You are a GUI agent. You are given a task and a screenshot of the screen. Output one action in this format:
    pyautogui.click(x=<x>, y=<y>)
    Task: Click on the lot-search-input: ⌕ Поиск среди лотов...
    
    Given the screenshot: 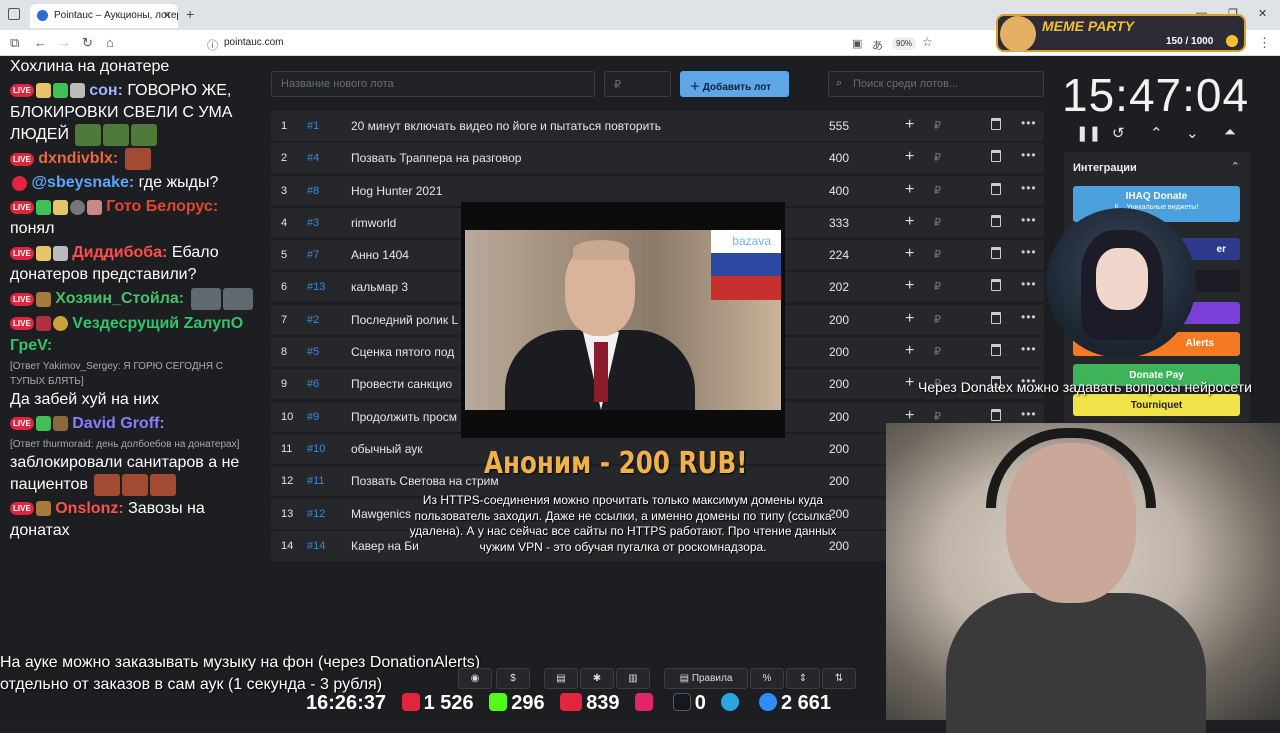 What is the action you would take?
    pyautogui.click(x=936, y=84)
    